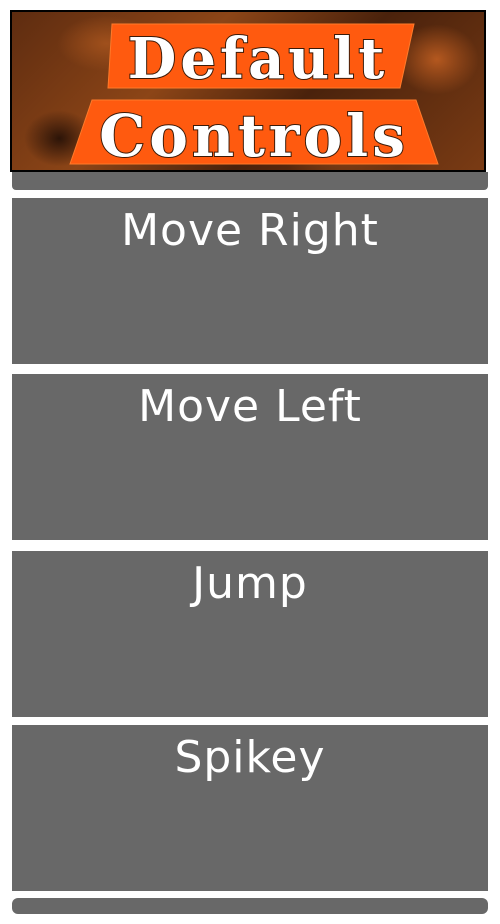 The height and width of the screenshot is (924, 500). Describe the element at coordinates (250, 757) in the screenshot. I see `control-label: Spikey` at that location.